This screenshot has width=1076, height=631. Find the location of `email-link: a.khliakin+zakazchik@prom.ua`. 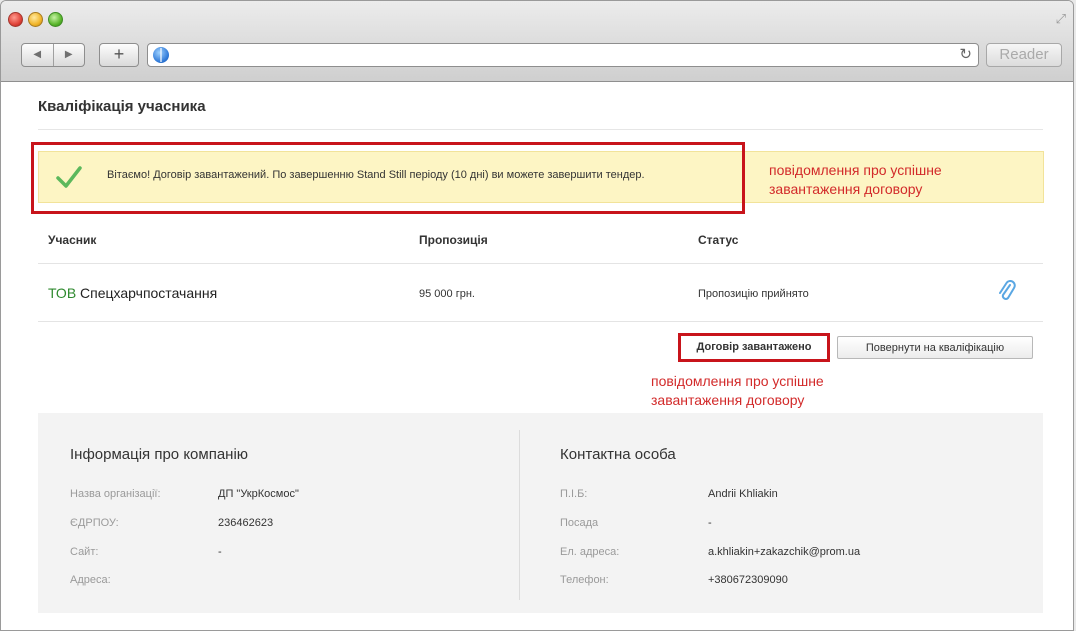

email-link: a.khliakin+zakazchik@prom.ua is located at coordinates (784, 552).